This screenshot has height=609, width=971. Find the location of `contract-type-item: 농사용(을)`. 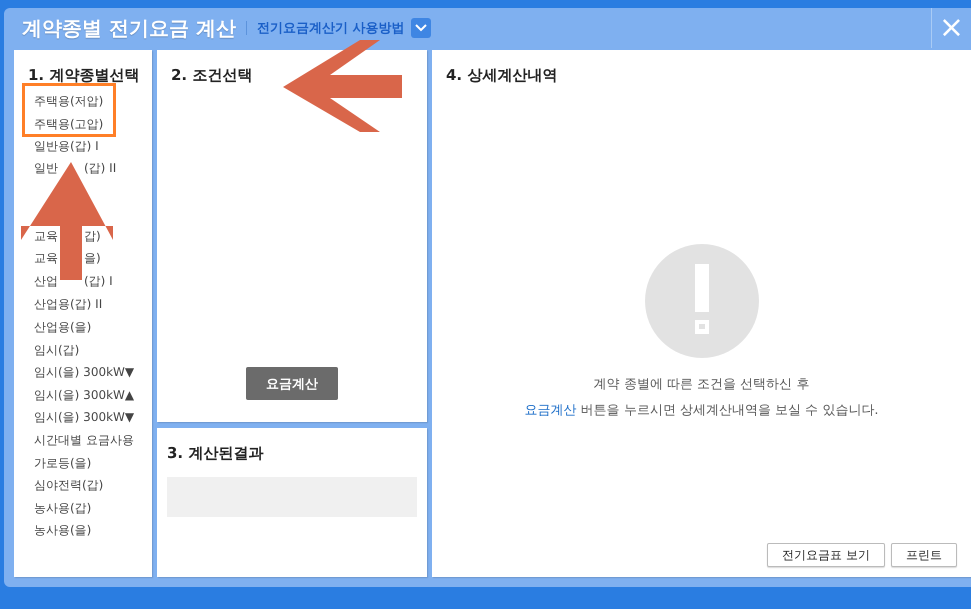

contract-type-item: 농사용(을) is located at coordinates (90, 529).